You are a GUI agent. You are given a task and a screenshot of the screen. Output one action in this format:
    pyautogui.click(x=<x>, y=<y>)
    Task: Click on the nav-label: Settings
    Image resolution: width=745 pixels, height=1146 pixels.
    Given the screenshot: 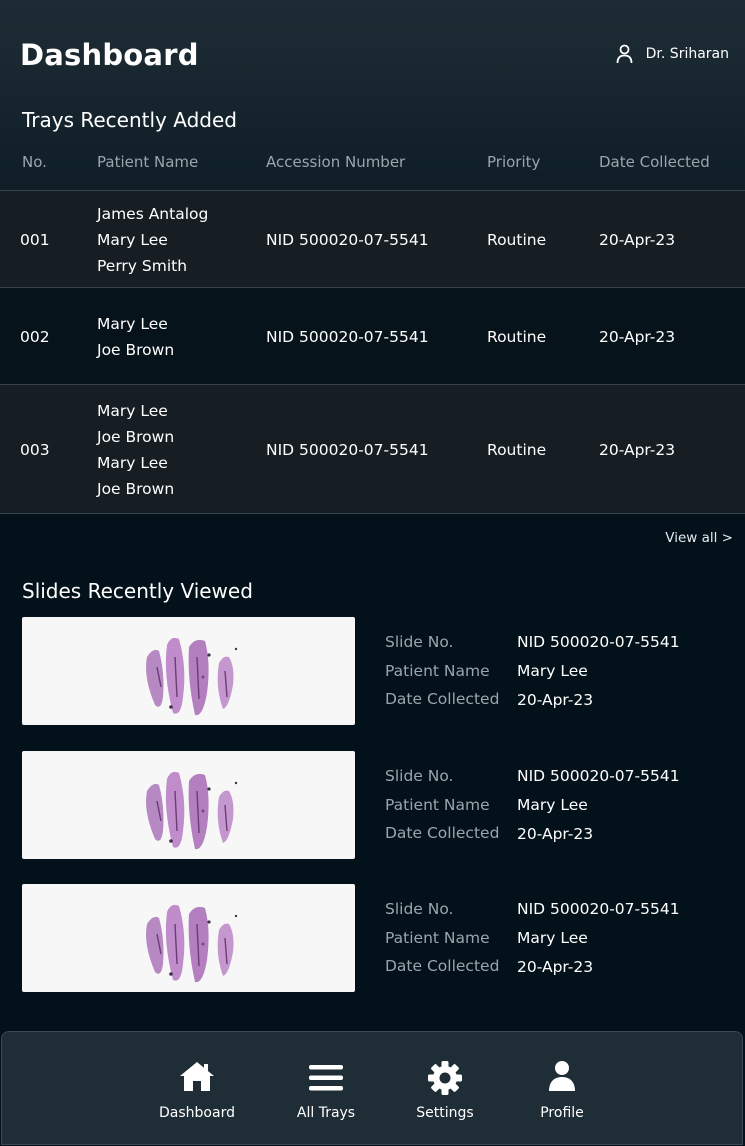 What is the action you would take?
    pyautogui.click(x=445, y=1113)
    